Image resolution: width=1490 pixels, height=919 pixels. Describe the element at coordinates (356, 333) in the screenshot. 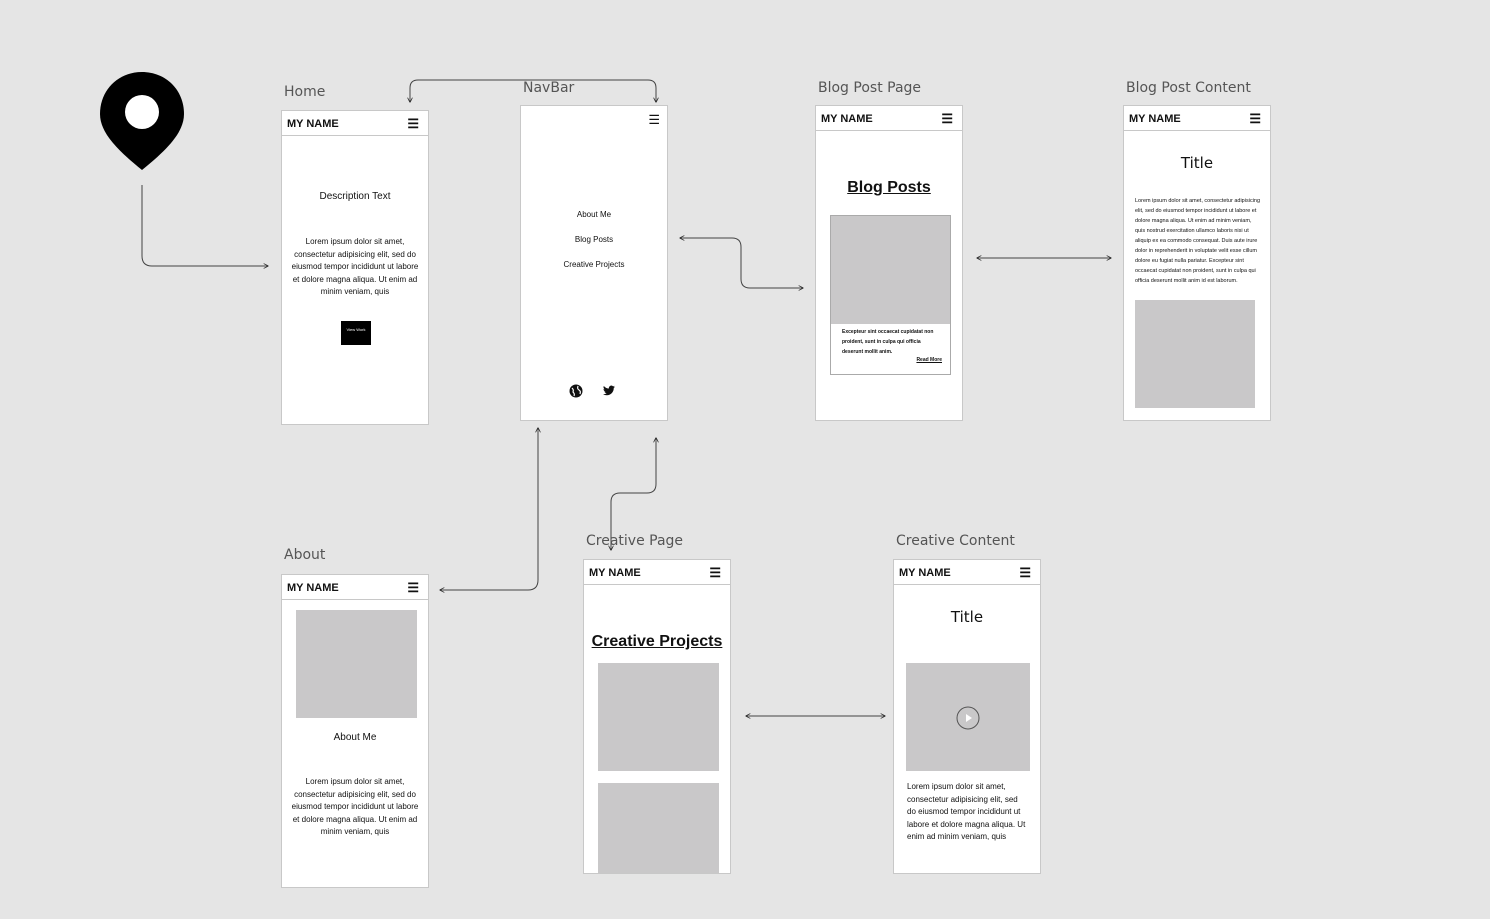

I see `view-work-button: View Work` at that location.